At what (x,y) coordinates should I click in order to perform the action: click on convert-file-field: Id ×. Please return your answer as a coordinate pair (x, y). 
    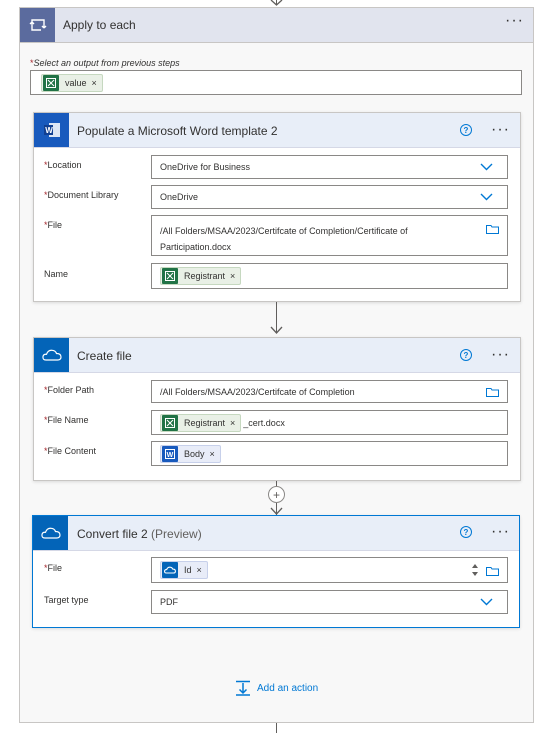
    Looking at the image, I should click on (329, 570).